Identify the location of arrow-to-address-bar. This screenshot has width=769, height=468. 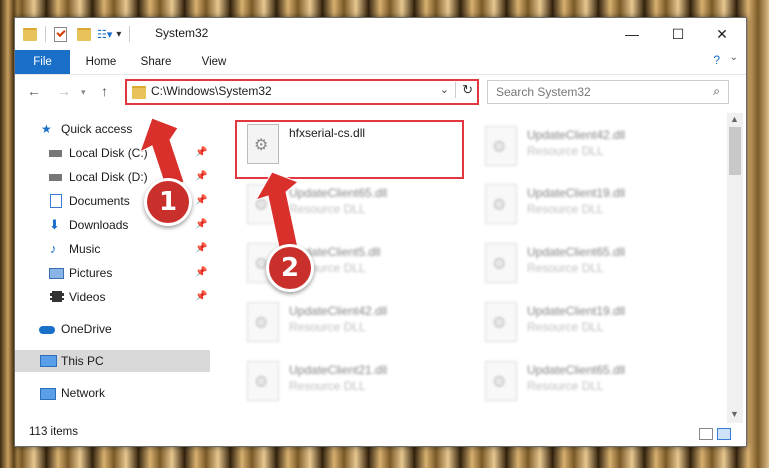
(162, 153).